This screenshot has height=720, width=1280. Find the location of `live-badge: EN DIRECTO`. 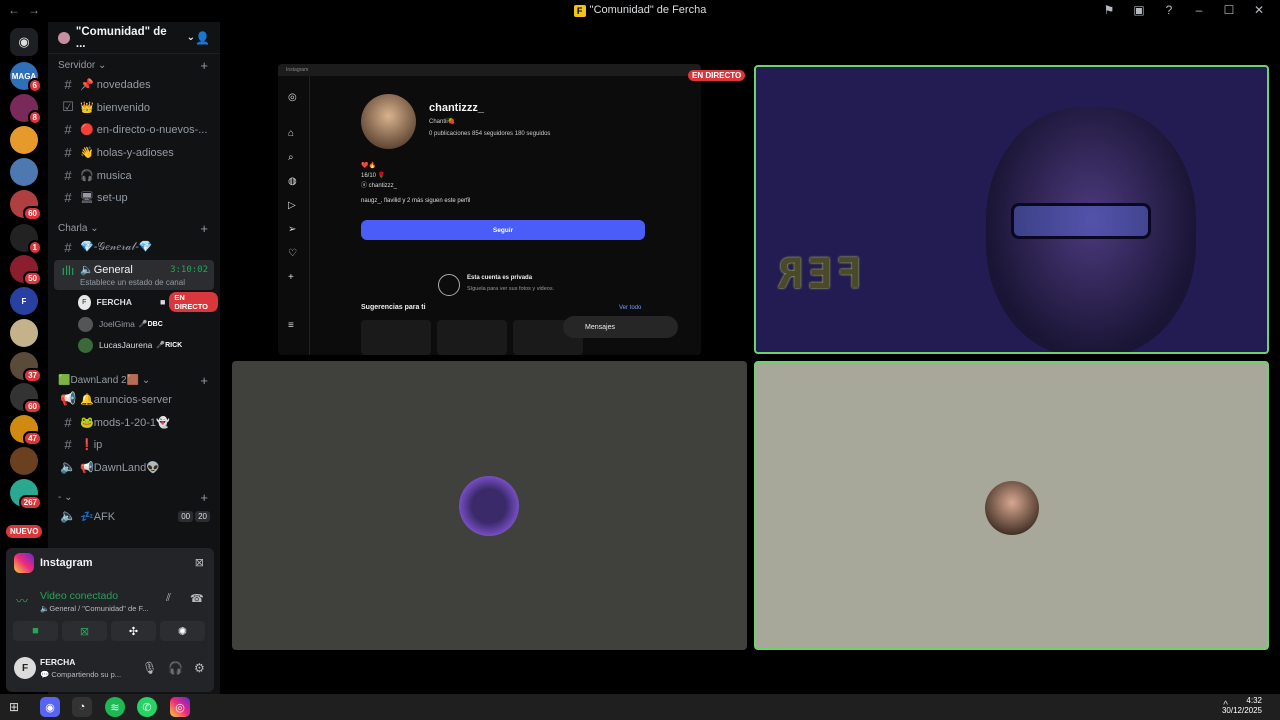

live-badge: EN DIRECTO is located at coordinates (193, 302).